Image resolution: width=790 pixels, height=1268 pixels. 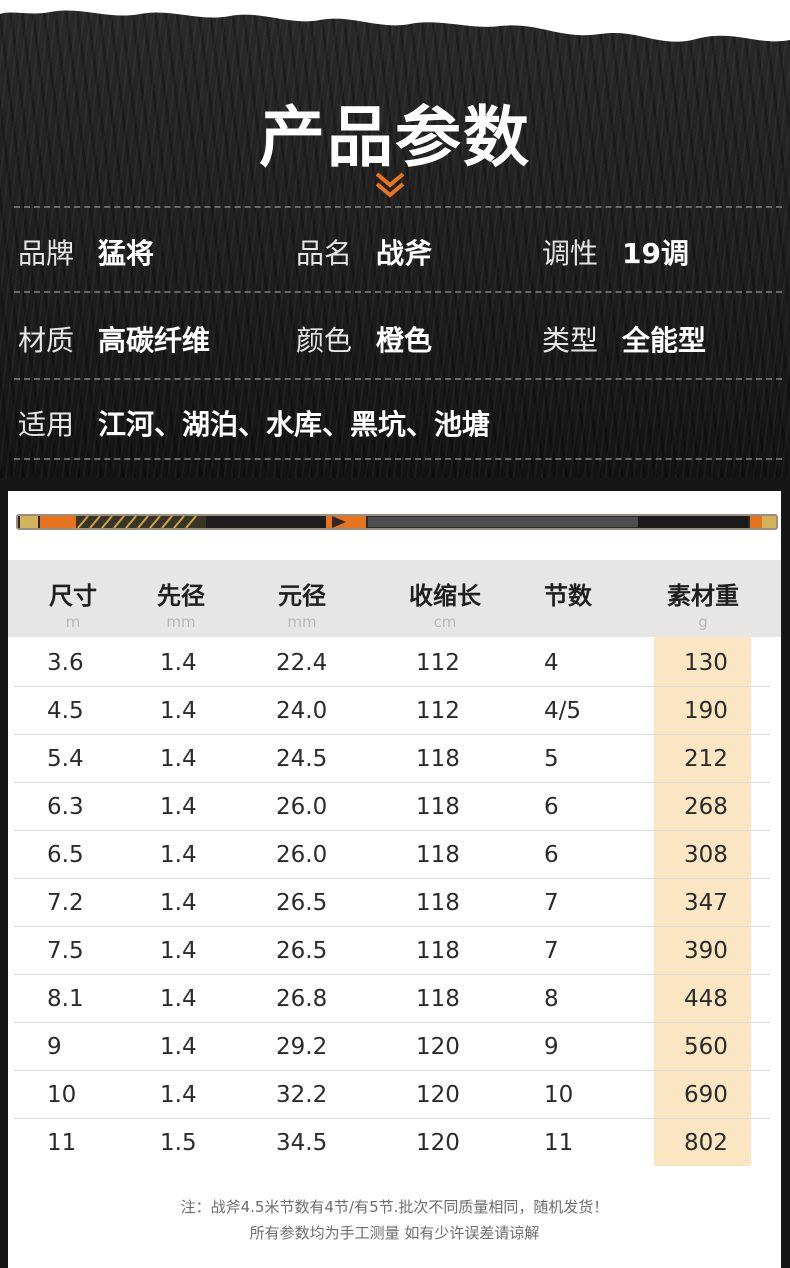 I want to click on brand-value: 猛将, so click(x=126, y=253).